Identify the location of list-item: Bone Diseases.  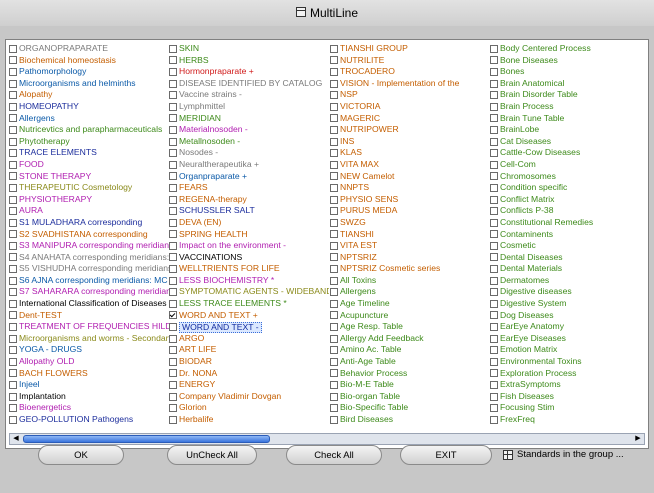
(567, 61).